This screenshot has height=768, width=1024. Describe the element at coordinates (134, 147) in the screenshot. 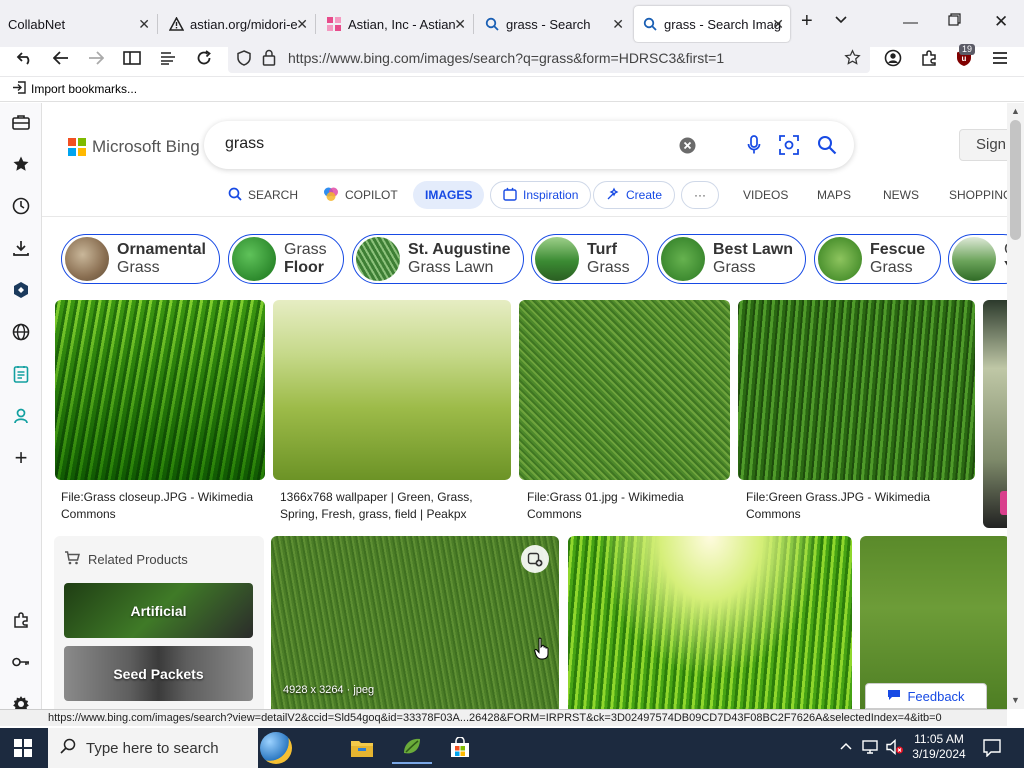

I see `bing-logo: Microsoft Bing` at that location.